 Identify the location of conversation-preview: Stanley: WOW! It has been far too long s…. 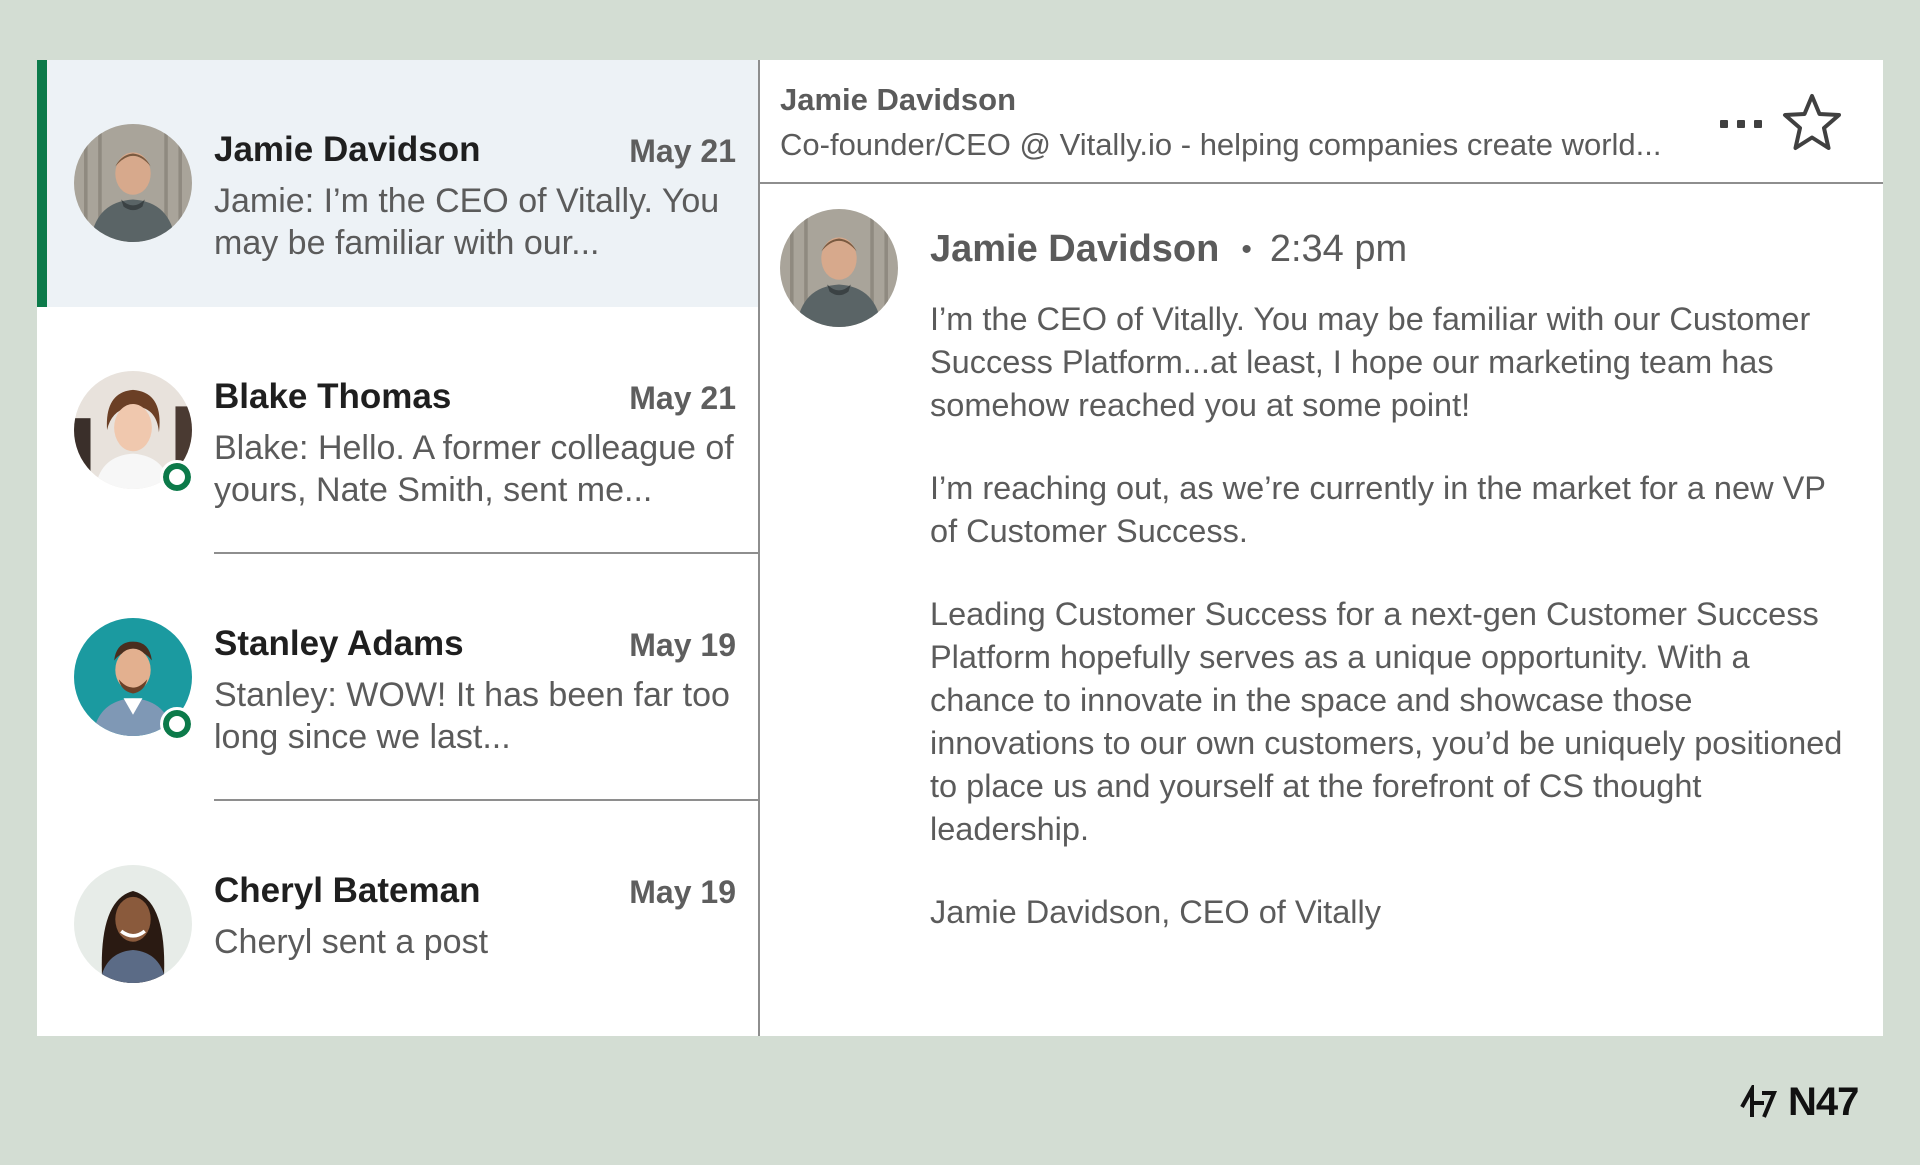
(472, 716).